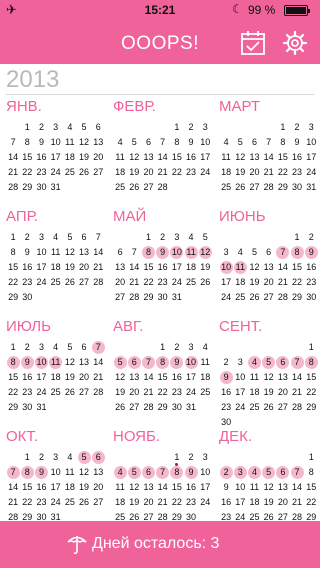 This screenshot has height=568, width=320. Describe the element at coordinates (134, 252) in the screenshot. I see `day-cell: 7` at that location.